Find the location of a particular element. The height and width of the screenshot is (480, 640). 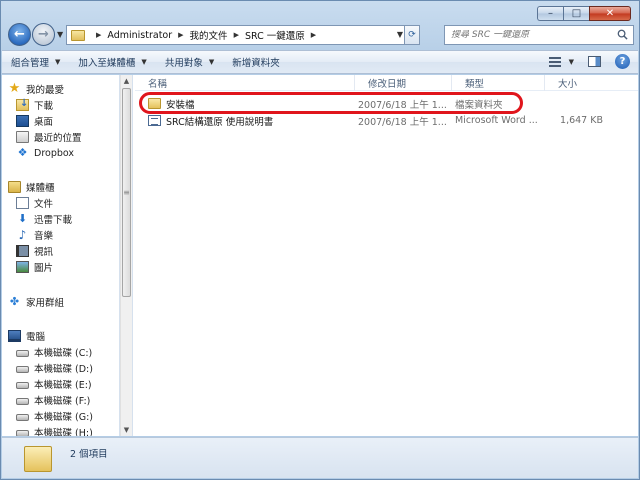

search-icon is located at coordinates (622, 34).